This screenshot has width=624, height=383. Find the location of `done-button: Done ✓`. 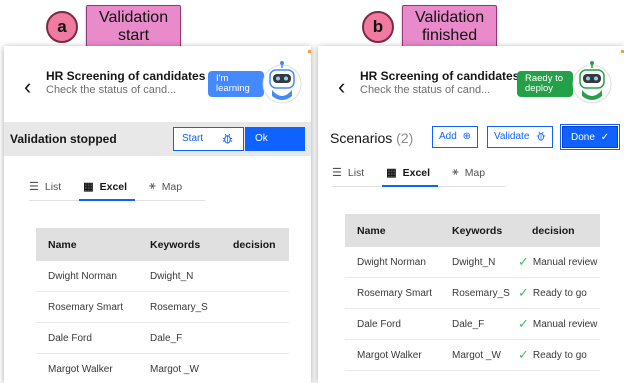

done-button: Done ✓ is located at coordinates (590, 137).